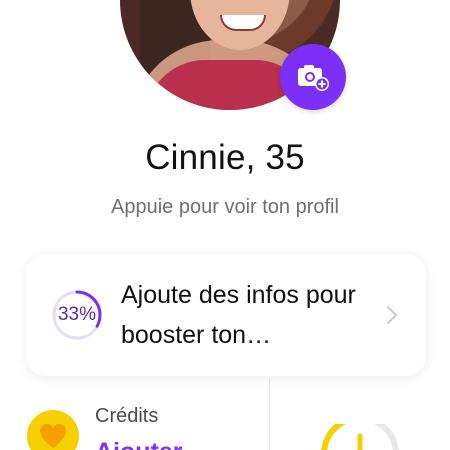  What do you see at coordinates (139, 444) in the screenshot?
I see `add-credits-link: Ajouter` at bounding box center [139, 444].